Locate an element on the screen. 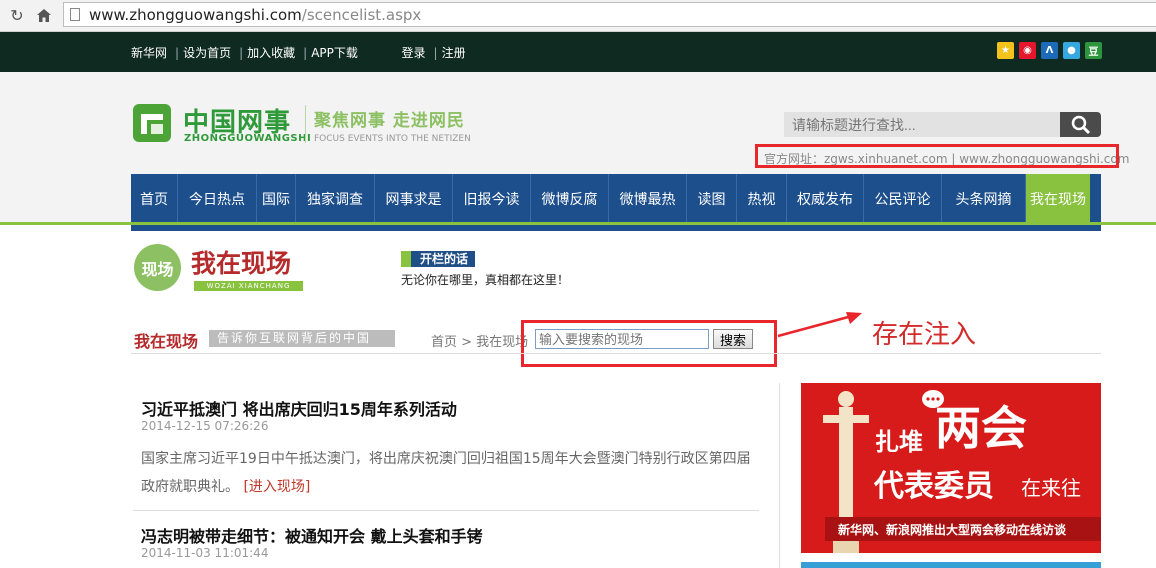 Image resolution: width=1156 pixels, height=568 pixels. nav-item-headline-digest: 头条网摘 is located at coordinates (984, 198).